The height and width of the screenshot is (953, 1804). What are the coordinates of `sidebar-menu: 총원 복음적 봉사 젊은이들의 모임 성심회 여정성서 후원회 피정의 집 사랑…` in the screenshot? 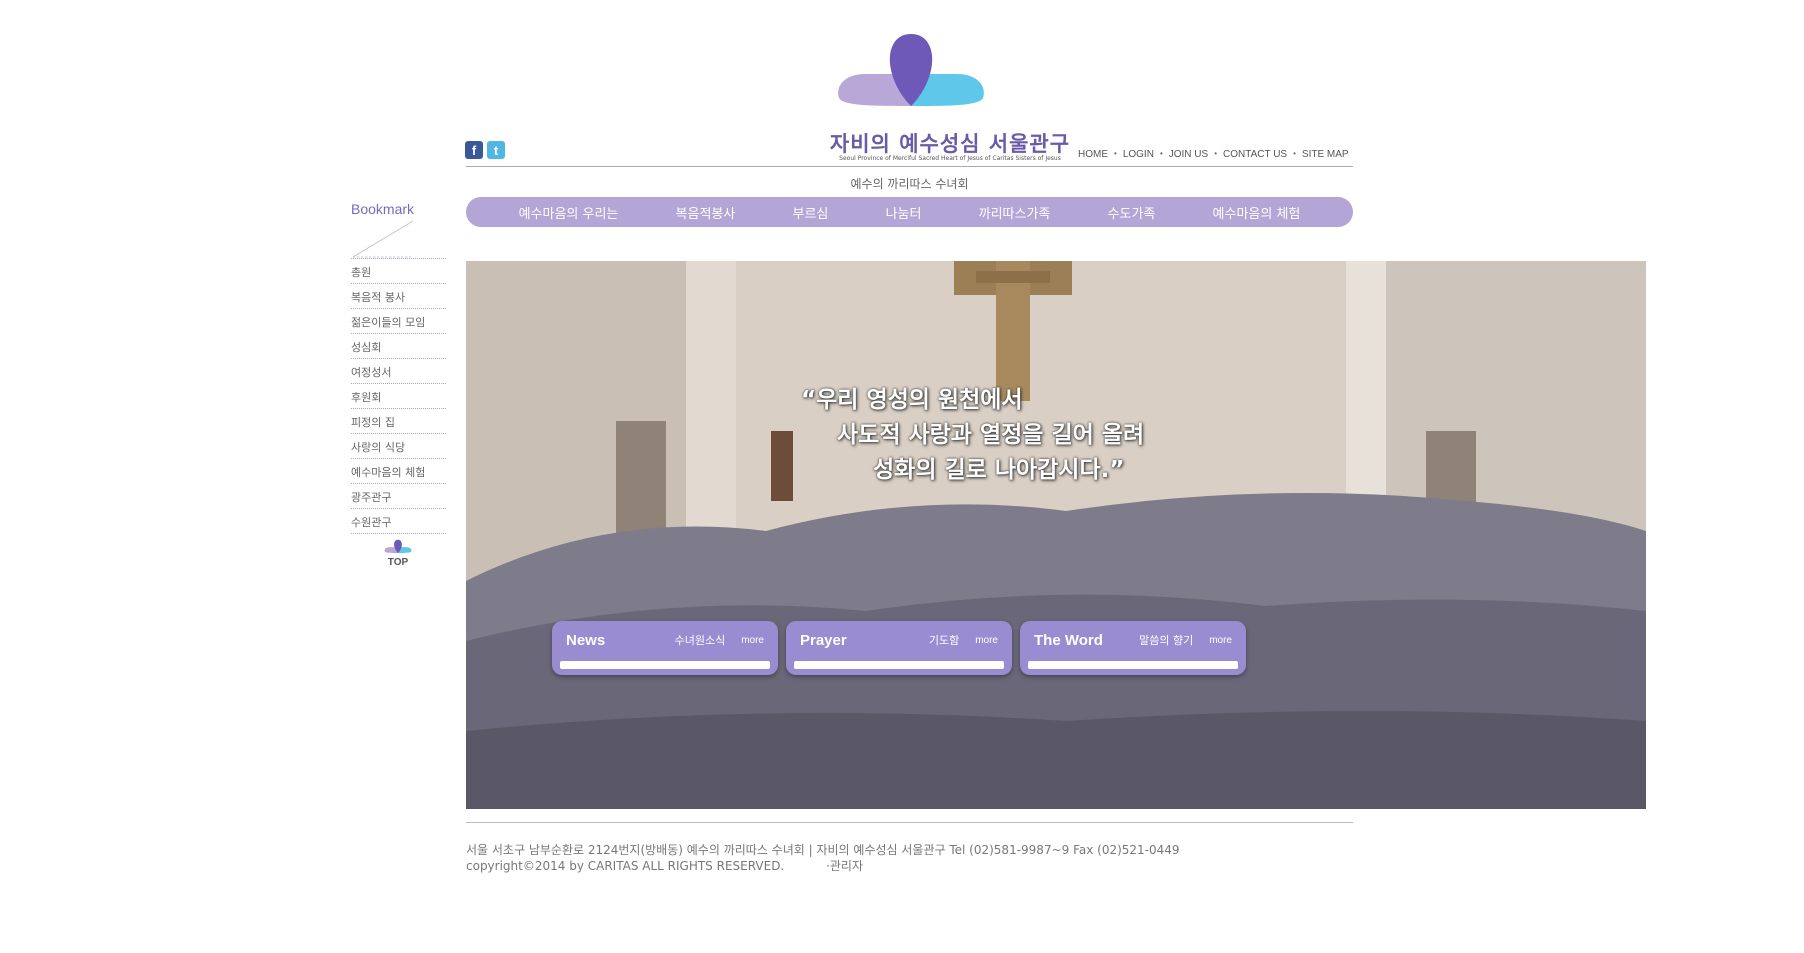 It's located at (398, 396).